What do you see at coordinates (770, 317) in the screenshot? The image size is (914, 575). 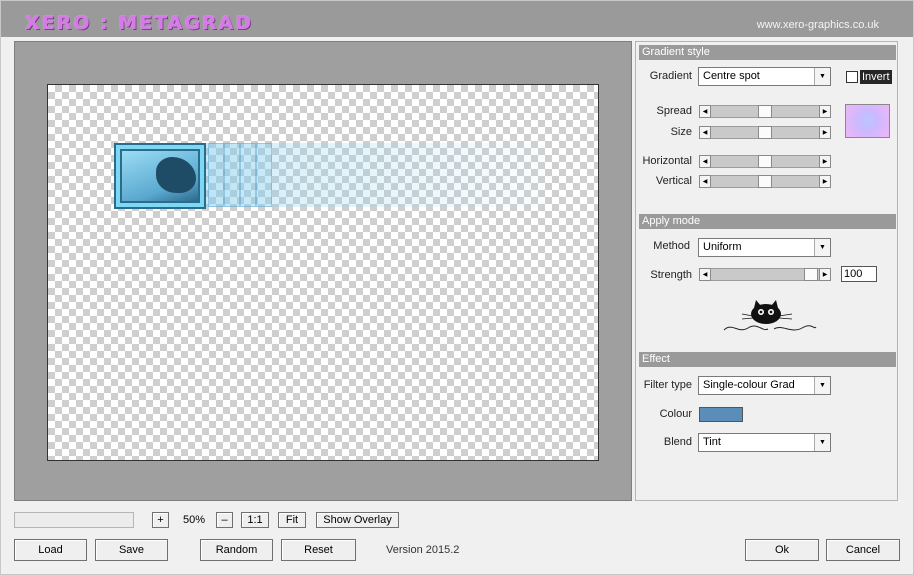 I see `cat-logo-icon` at bounding box center [770, 317].